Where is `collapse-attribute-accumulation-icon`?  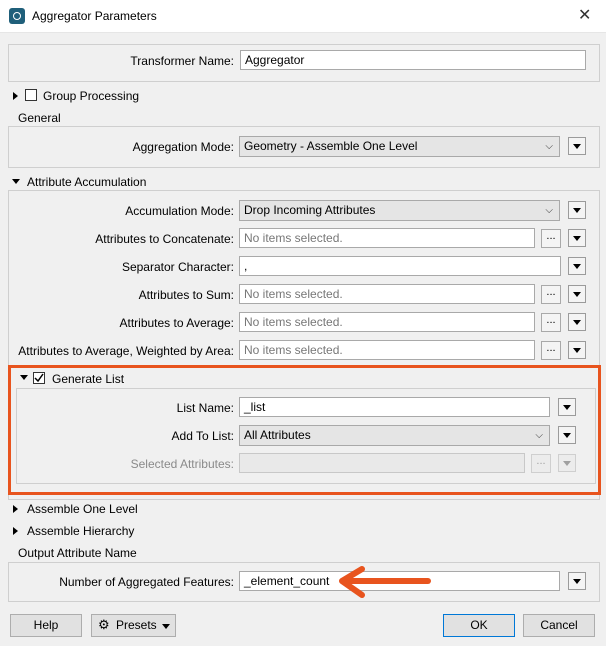 collapse-attribute-accumulation-icon is located at coordinates (16, 181).